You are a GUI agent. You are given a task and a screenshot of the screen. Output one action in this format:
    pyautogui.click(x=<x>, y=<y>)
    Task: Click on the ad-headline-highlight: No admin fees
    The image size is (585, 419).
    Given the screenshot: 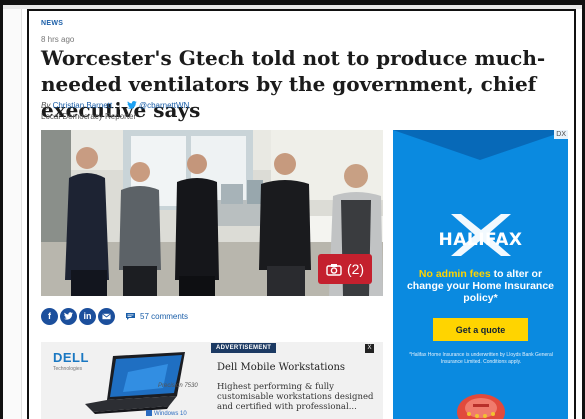 What is the action you would take?
    pyautogui.click(x=454, y=274)
    